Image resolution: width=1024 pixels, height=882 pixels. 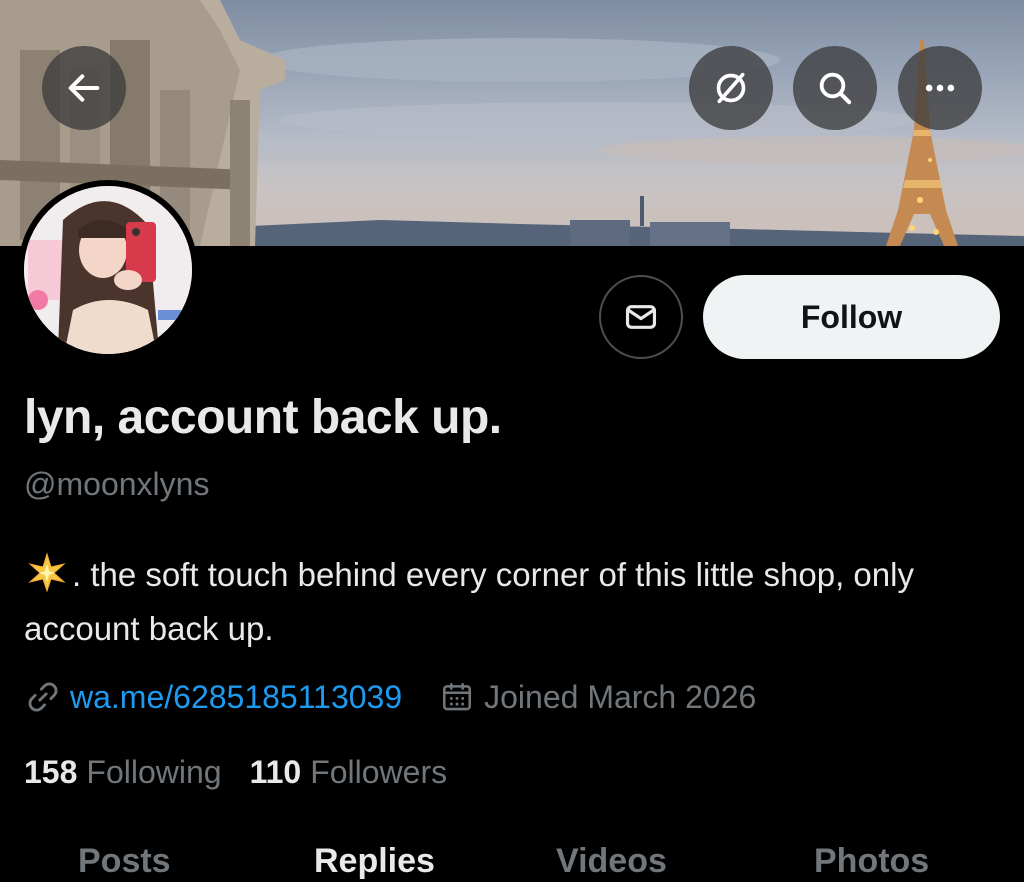 What do you see at coordinates (620, 696) in the screenshot?
I see `joined-date: Joined March 2026` at bounding box center [620, 696].